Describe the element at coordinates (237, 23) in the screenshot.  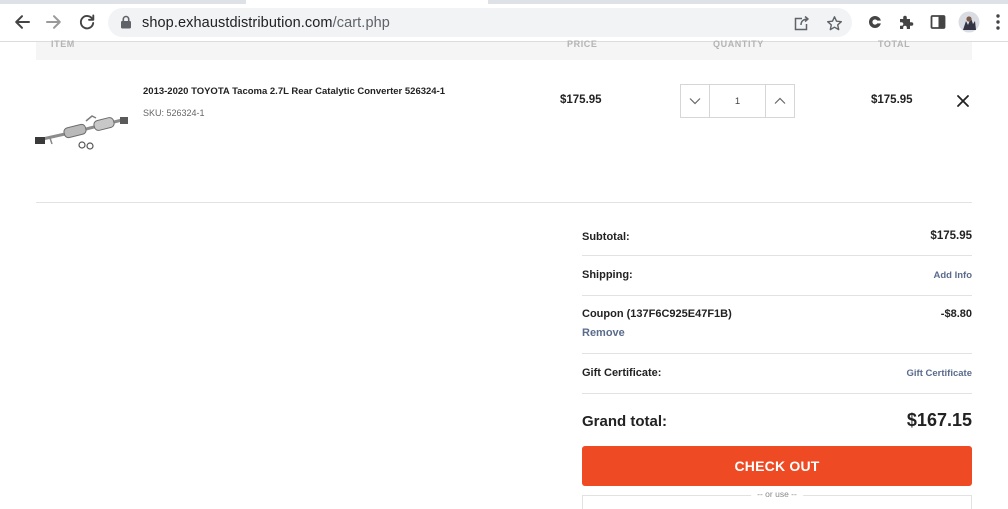
I see `url-host: shop.exhaustdistribution.com` at that location.